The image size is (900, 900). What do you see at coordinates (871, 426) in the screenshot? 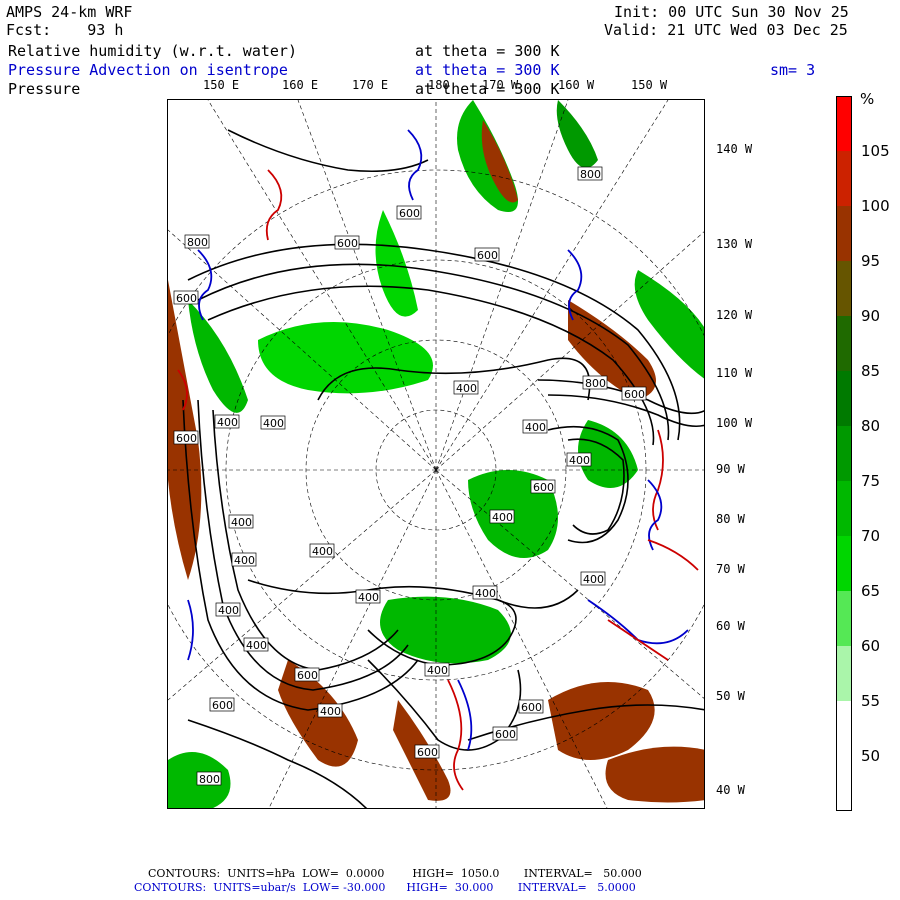
I see `colorbar-tick-label: 80` at bounding box center [871, 426].